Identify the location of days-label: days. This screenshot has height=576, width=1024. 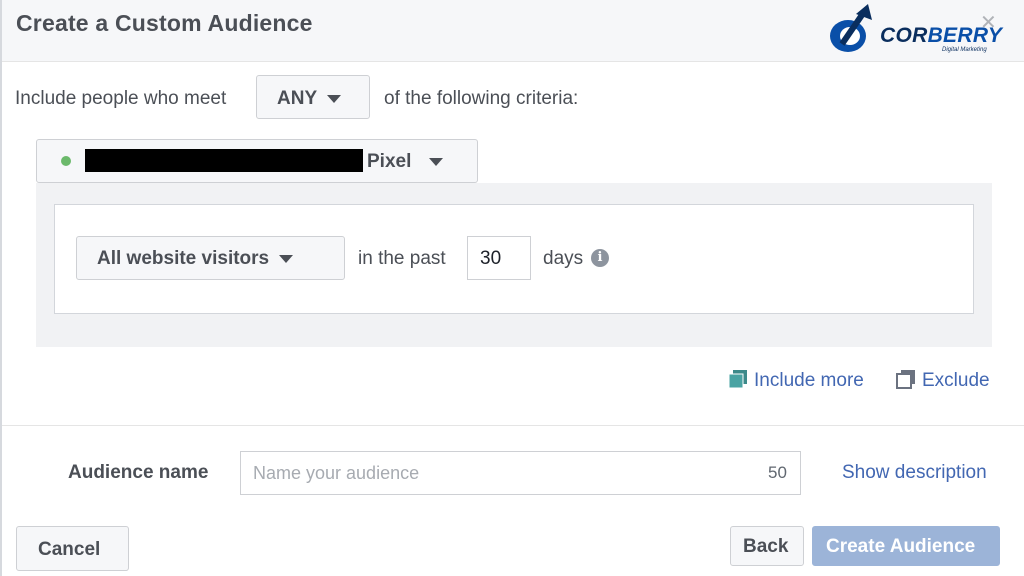
(563, 258).